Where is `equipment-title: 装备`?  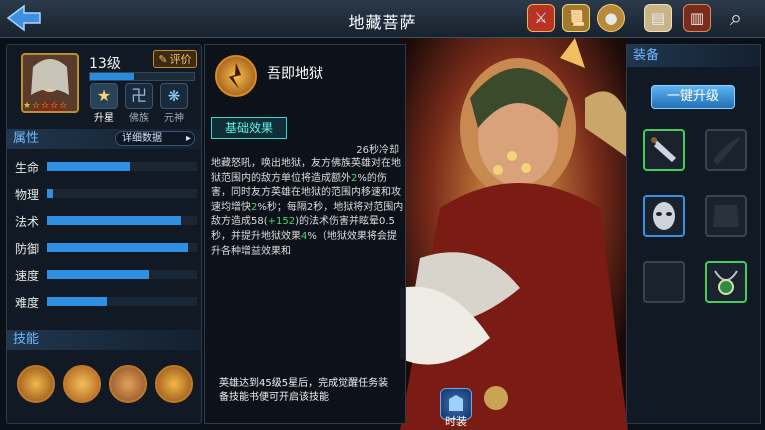
equipment-title: 装备 is located at coordinates (693, 56).